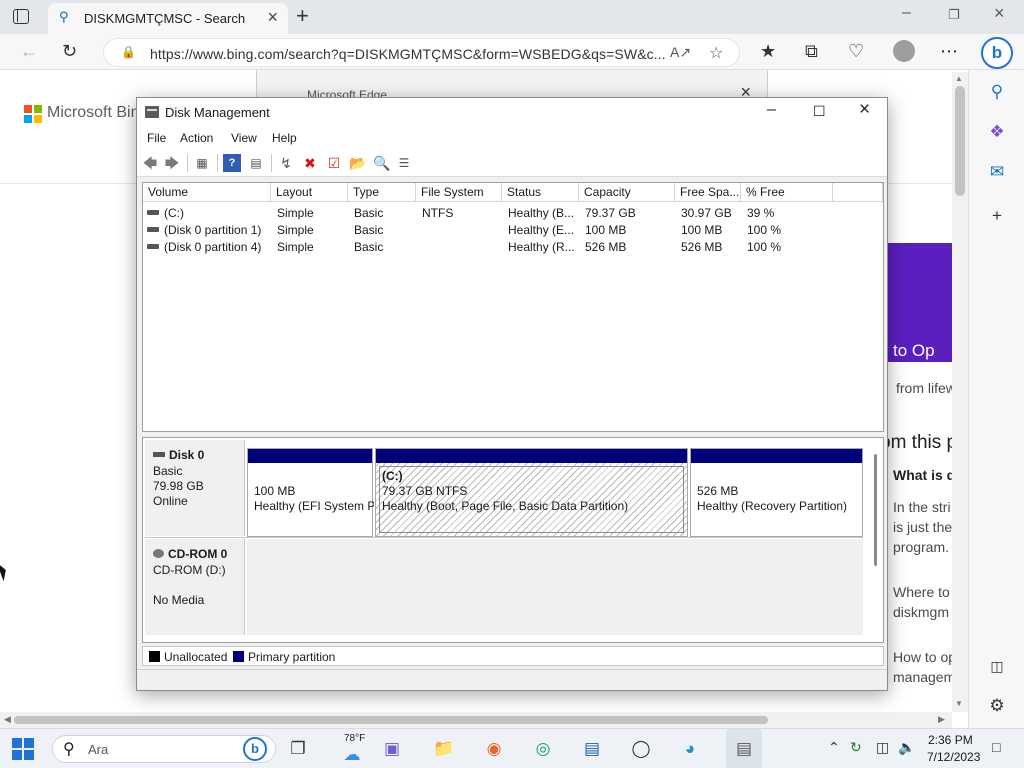  I want to click on column-header-type: Type, so click(382, 192).